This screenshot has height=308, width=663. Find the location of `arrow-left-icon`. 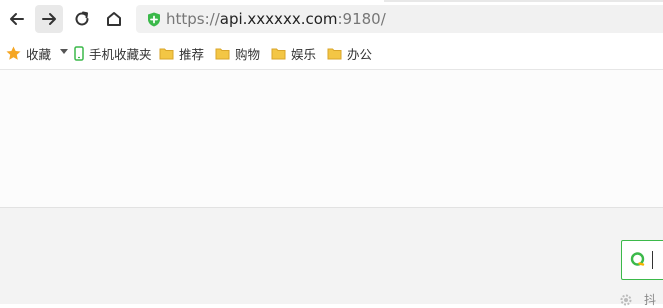

arrow-left-icon is located at coordinates (17, 19).